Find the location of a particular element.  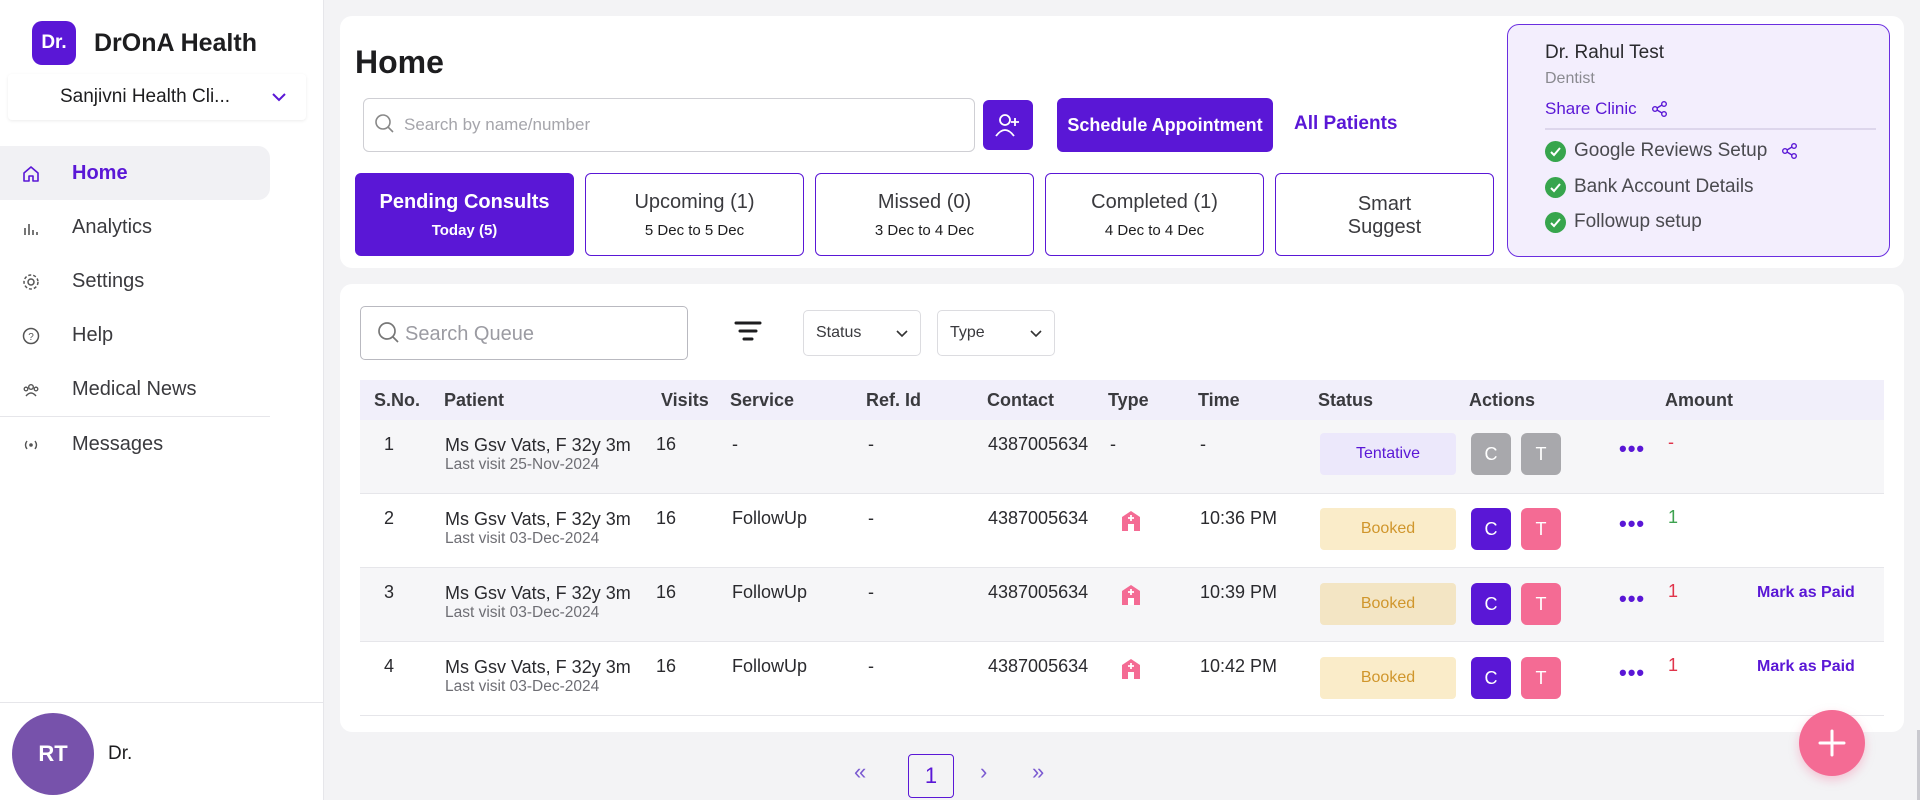

sidebar-item-label: Medical News is located at coordinates (134, 388).